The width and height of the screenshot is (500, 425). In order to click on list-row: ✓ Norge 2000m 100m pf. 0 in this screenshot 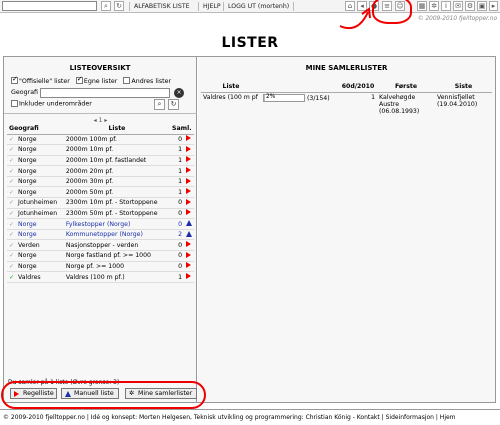, I will do `click(100, 140)`.